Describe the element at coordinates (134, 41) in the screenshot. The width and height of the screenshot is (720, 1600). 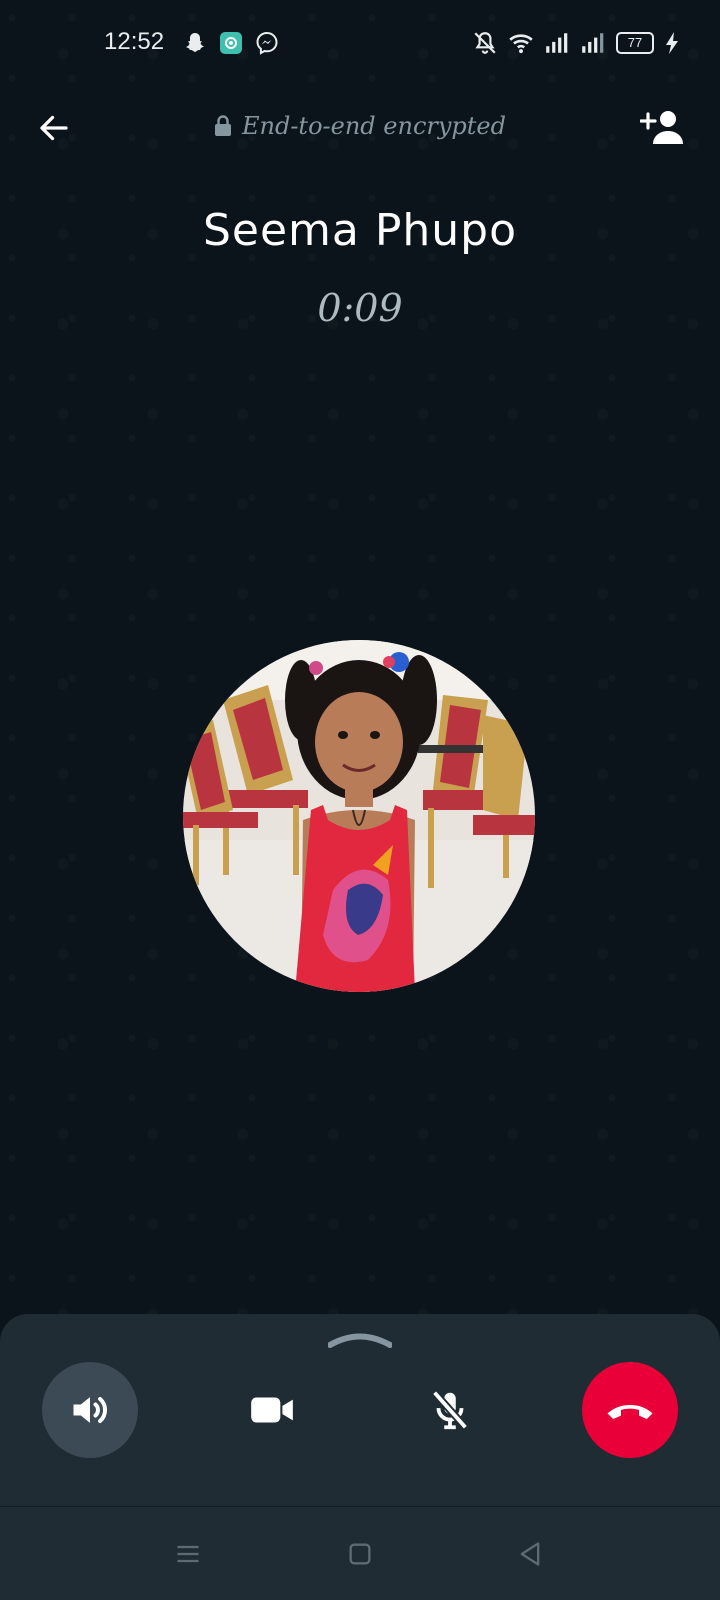
I see `status-time: 12:52` at that location.